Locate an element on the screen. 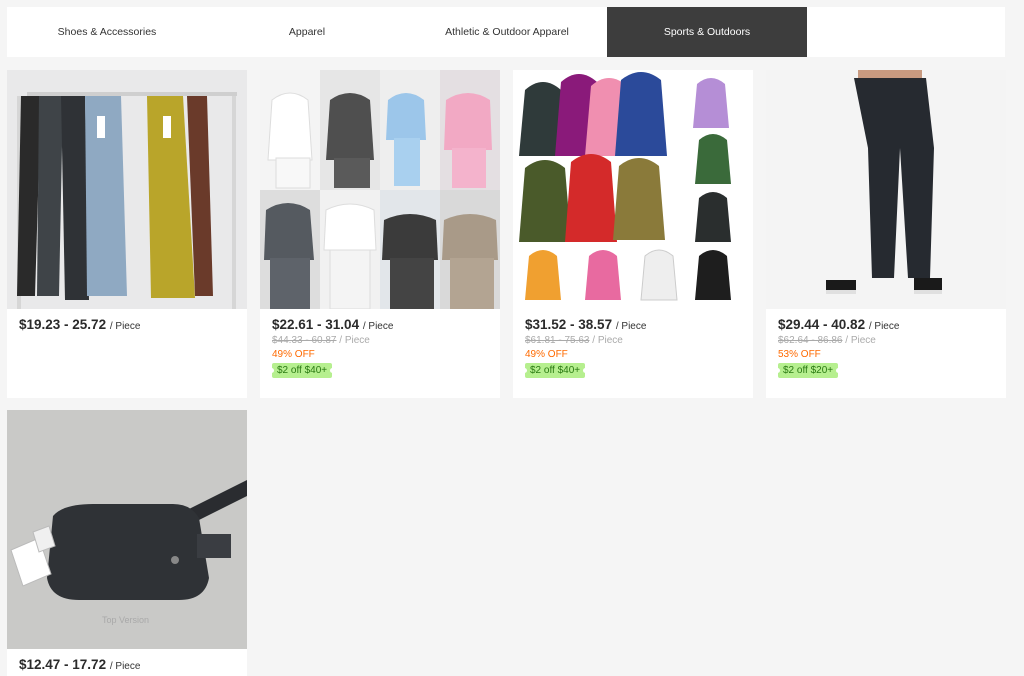 This screenshot has height=676, width=1024. price-range: $22.61 - 31.04 / Piece is located at coordinates (333, 324).